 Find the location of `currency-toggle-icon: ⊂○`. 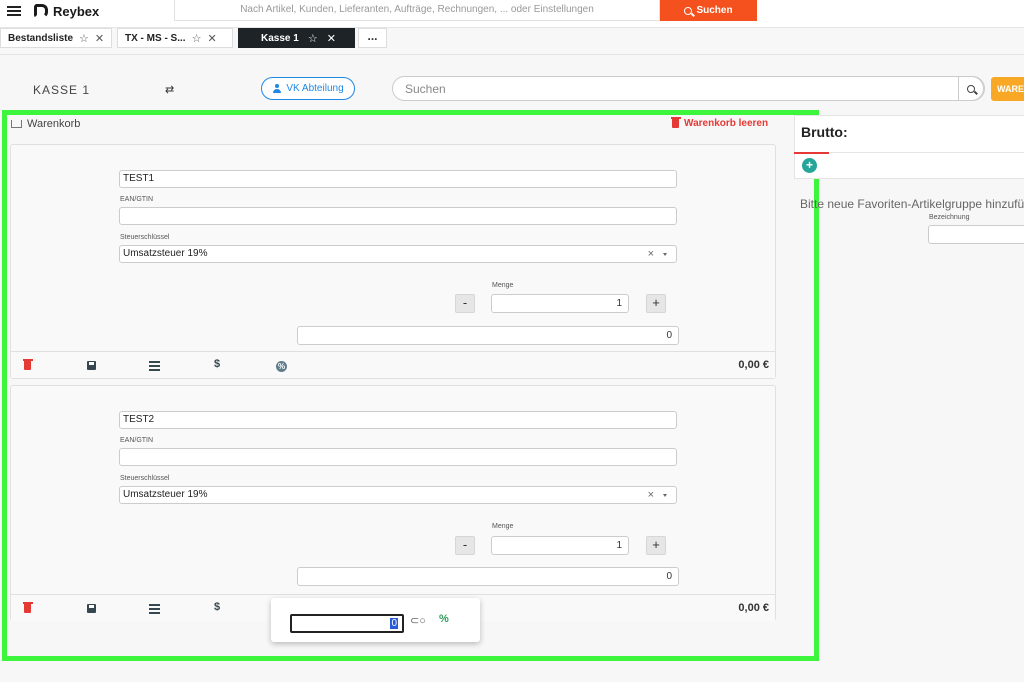

currency-toggle-icon: ⊂○ is located at coordinates (418, 620).